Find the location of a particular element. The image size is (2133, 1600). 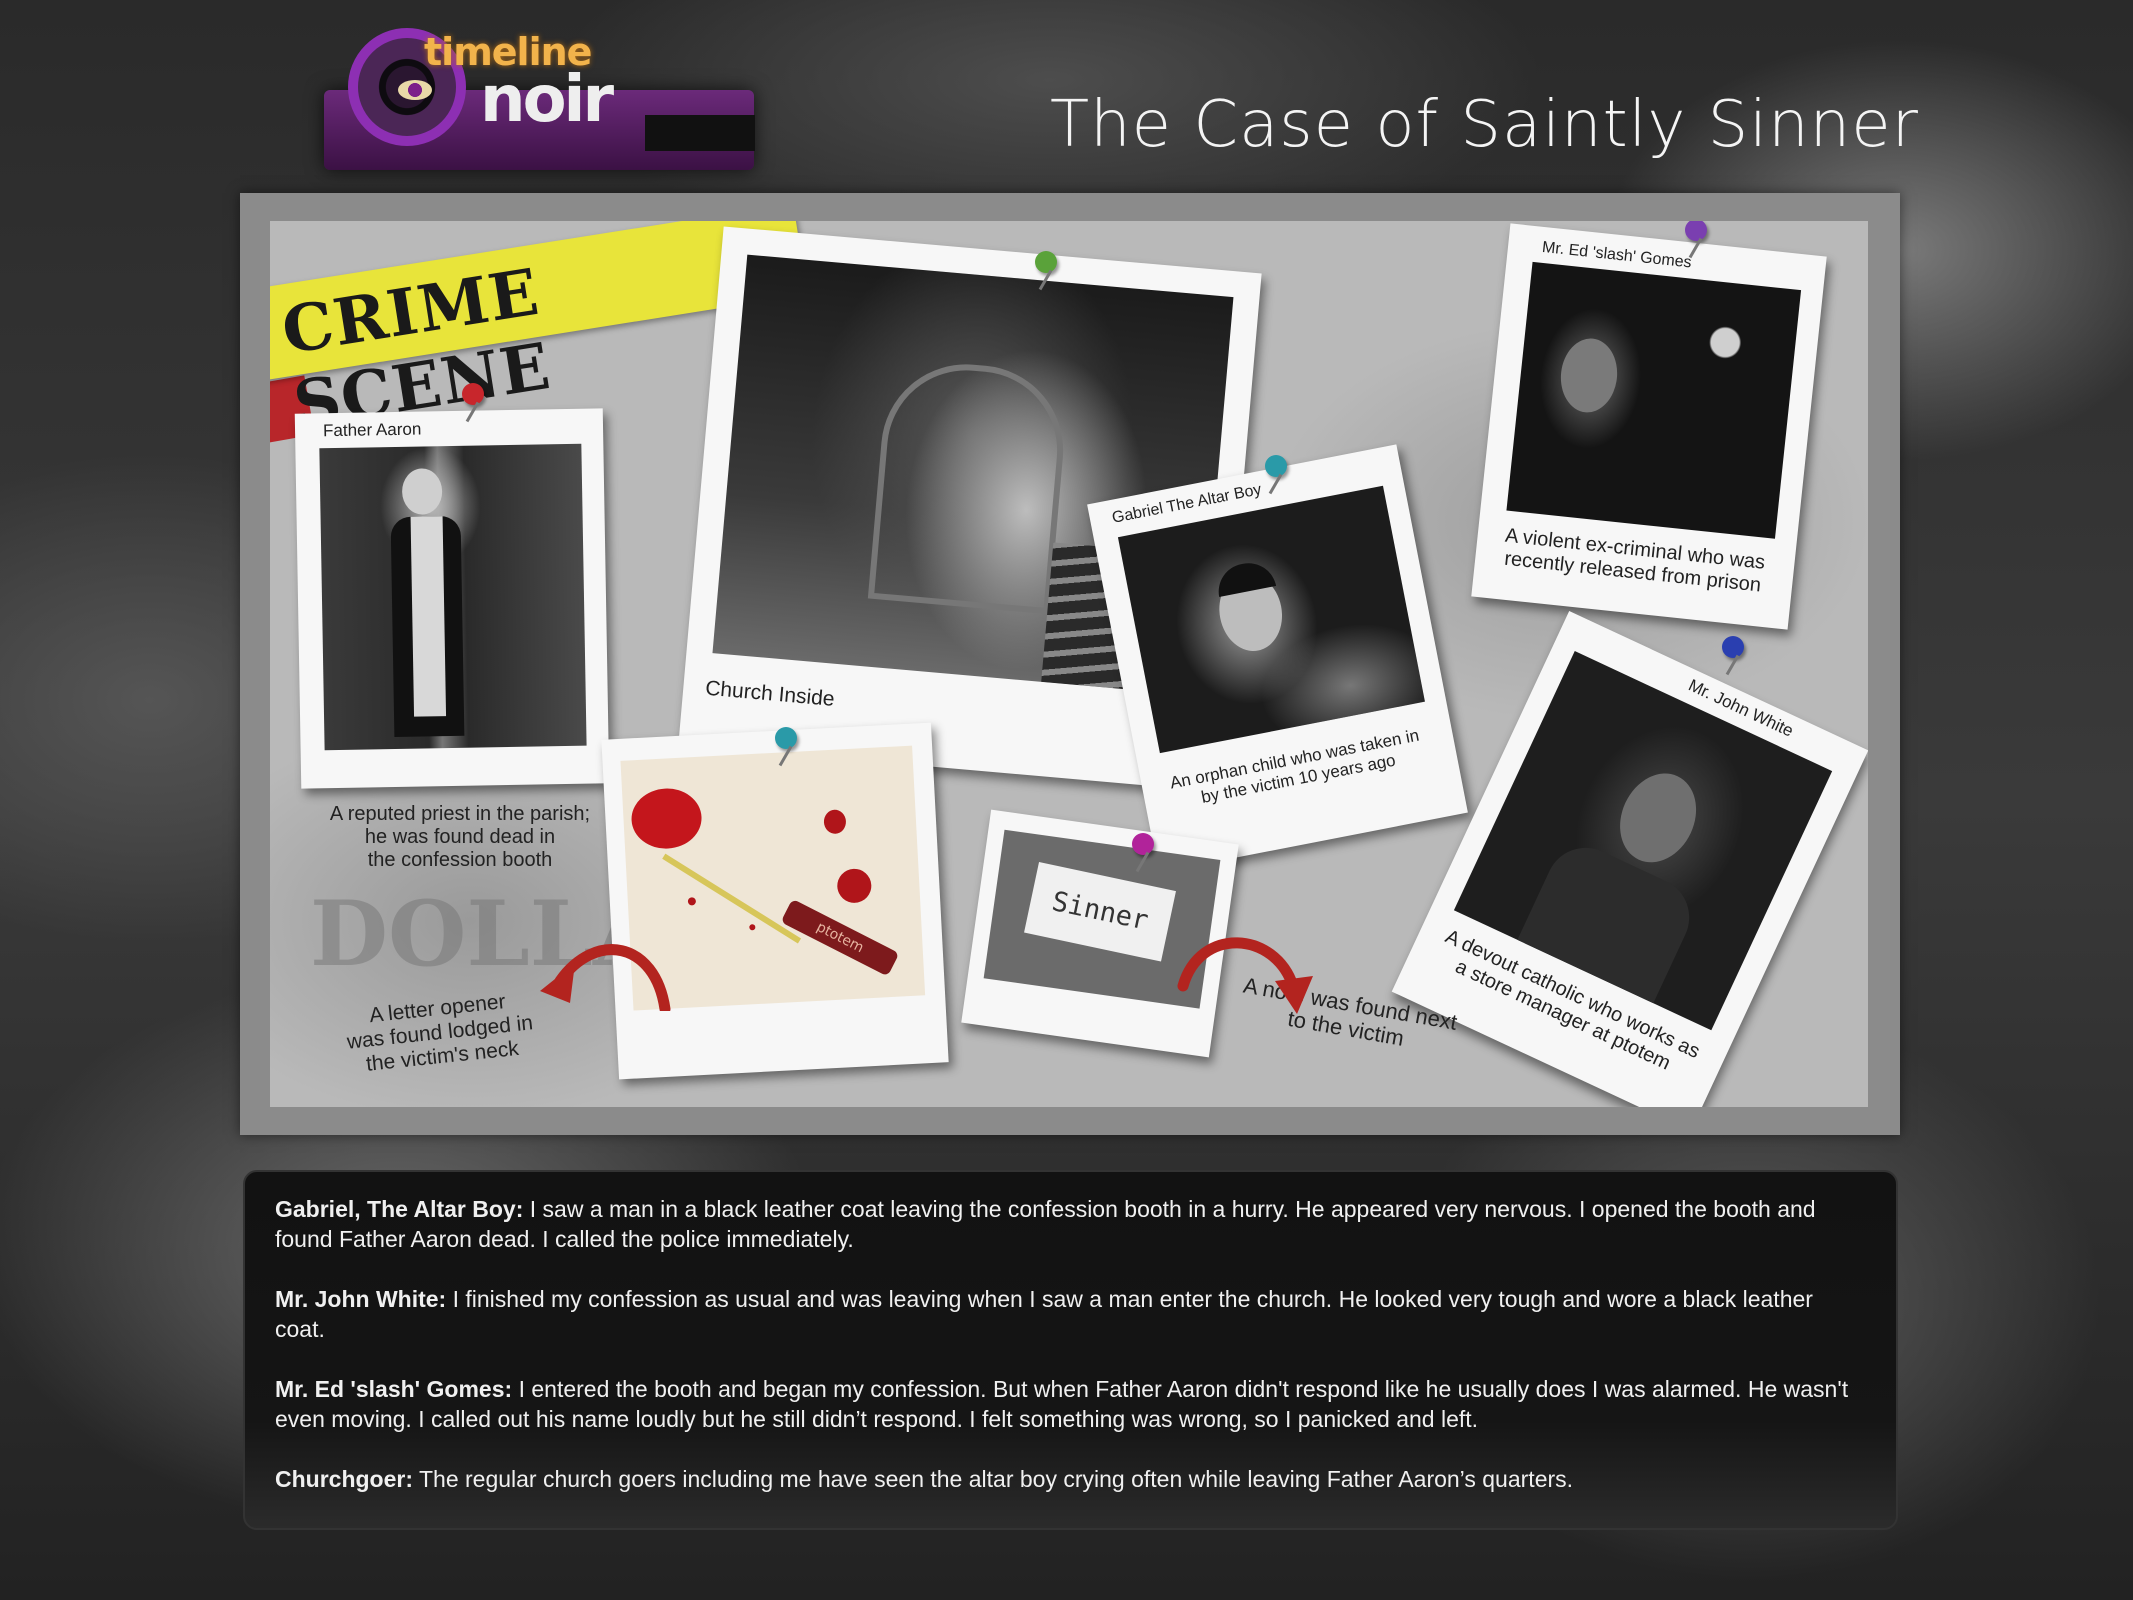

logo-black-block is located at coordinates (700, 133).